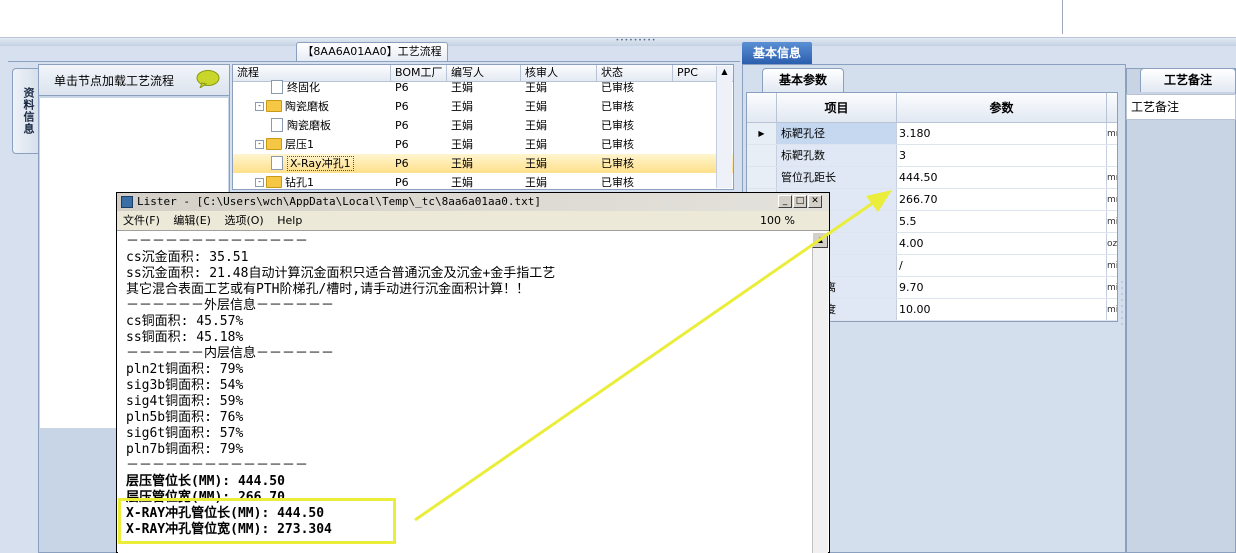 The width and height of the screenshot is (1236, 553). Describe the element at coordinates (785, 201) in the screenshot. I see `minimize-button: _` at that location.